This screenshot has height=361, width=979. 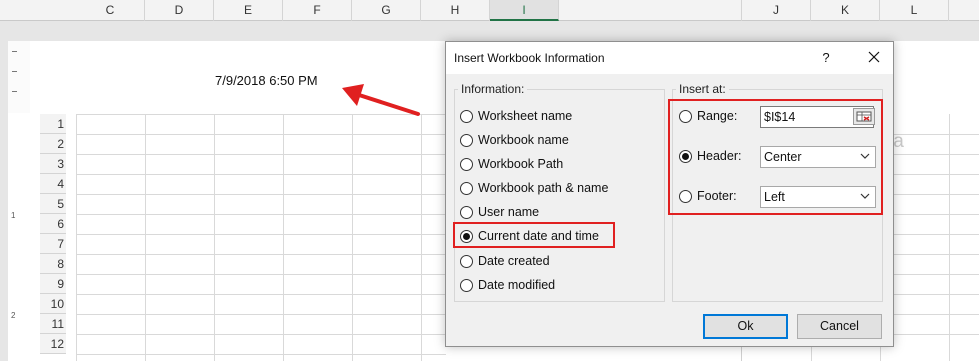 I want to click on ruler-label: 2, so click(x=13, y=315).